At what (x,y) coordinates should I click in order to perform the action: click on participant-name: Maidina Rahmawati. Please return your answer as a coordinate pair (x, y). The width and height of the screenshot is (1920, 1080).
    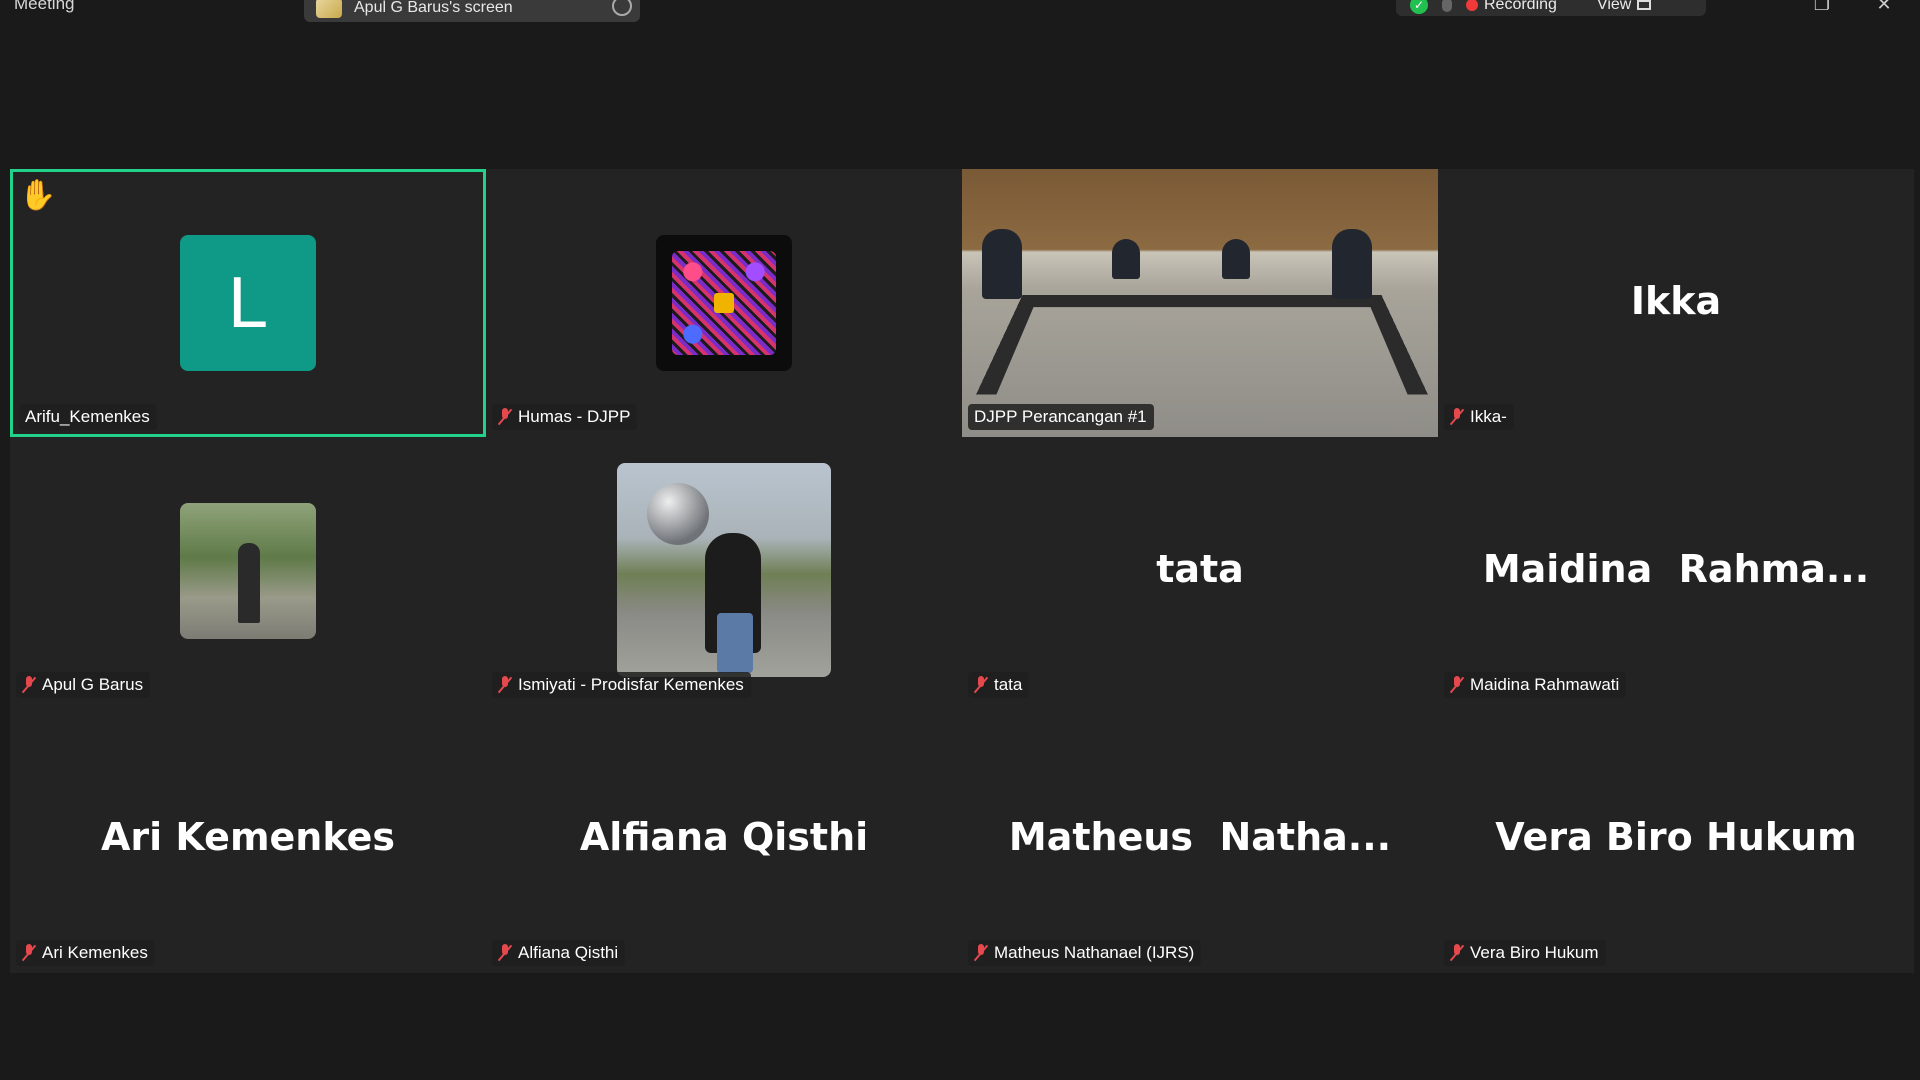
    Looking at the image, I should click on (1545, 684).